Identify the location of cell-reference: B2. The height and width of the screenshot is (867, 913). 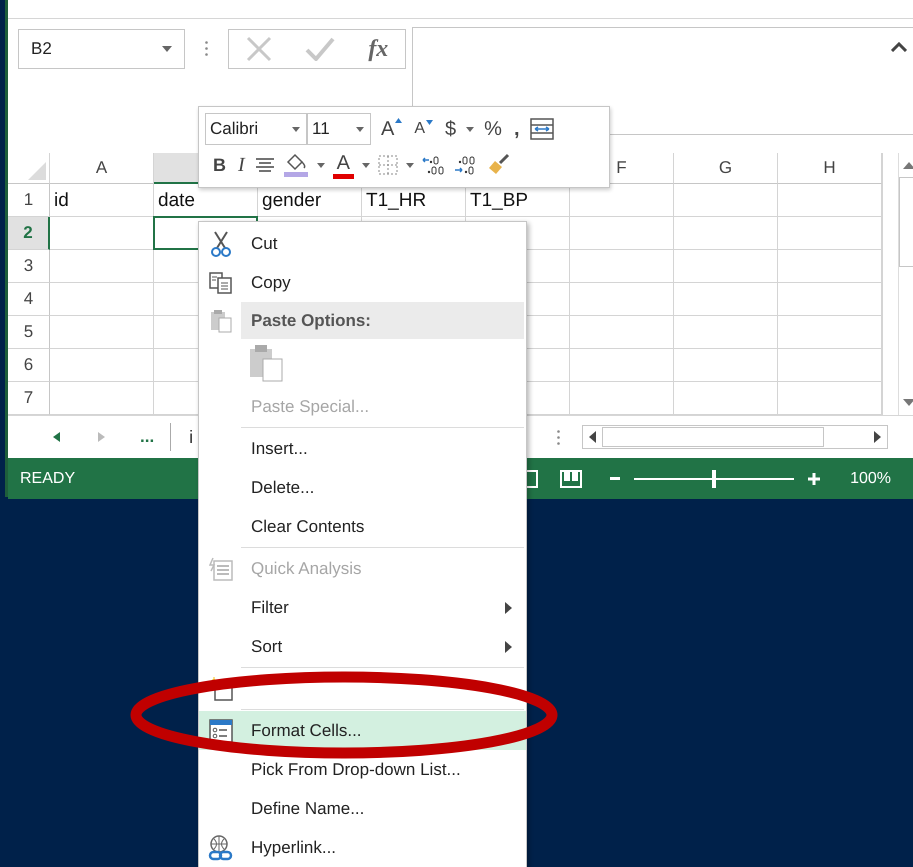
(41, 49).